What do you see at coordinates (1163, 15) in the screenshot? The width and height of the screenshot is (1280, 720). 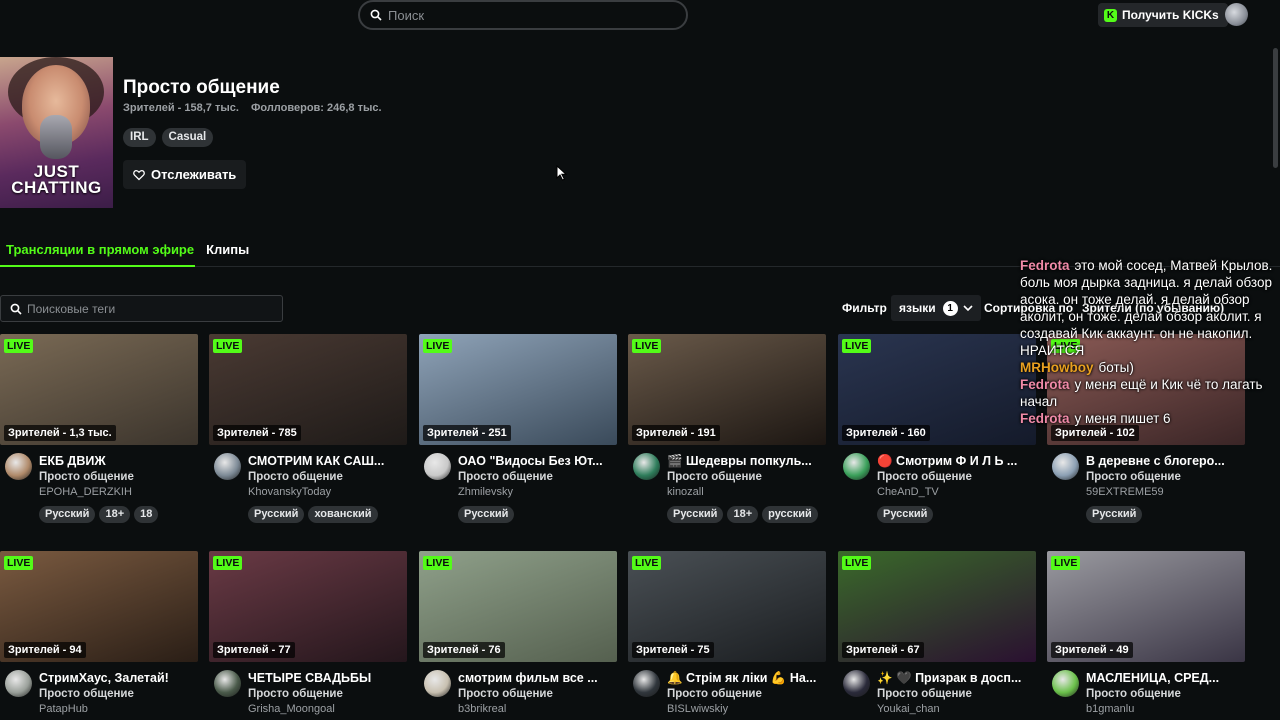 I see `get-kicks-button: K Получить KICKs` at bounding box center [1163, 15].